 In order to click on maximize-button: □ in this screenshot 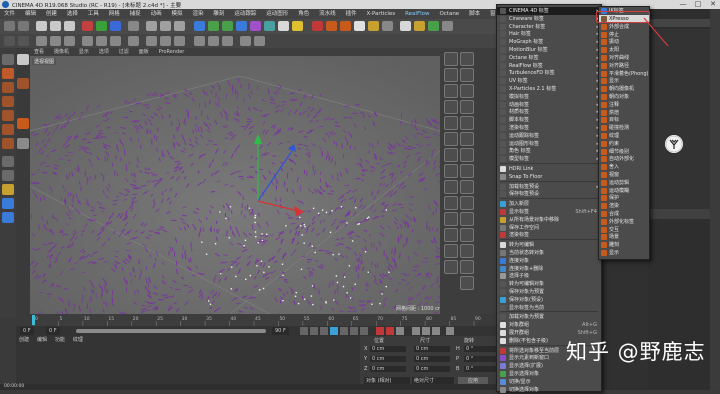, I will do `click(698, 4)`.